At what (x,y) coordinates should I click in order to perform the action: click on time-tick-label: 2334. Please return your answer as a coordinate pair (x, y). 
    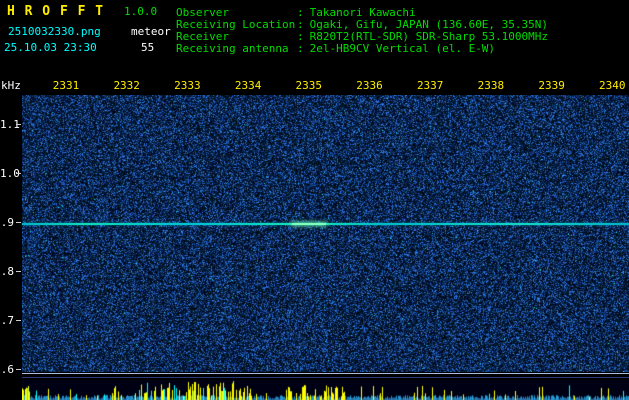
    Looking at the image, I should click on (248, 85).